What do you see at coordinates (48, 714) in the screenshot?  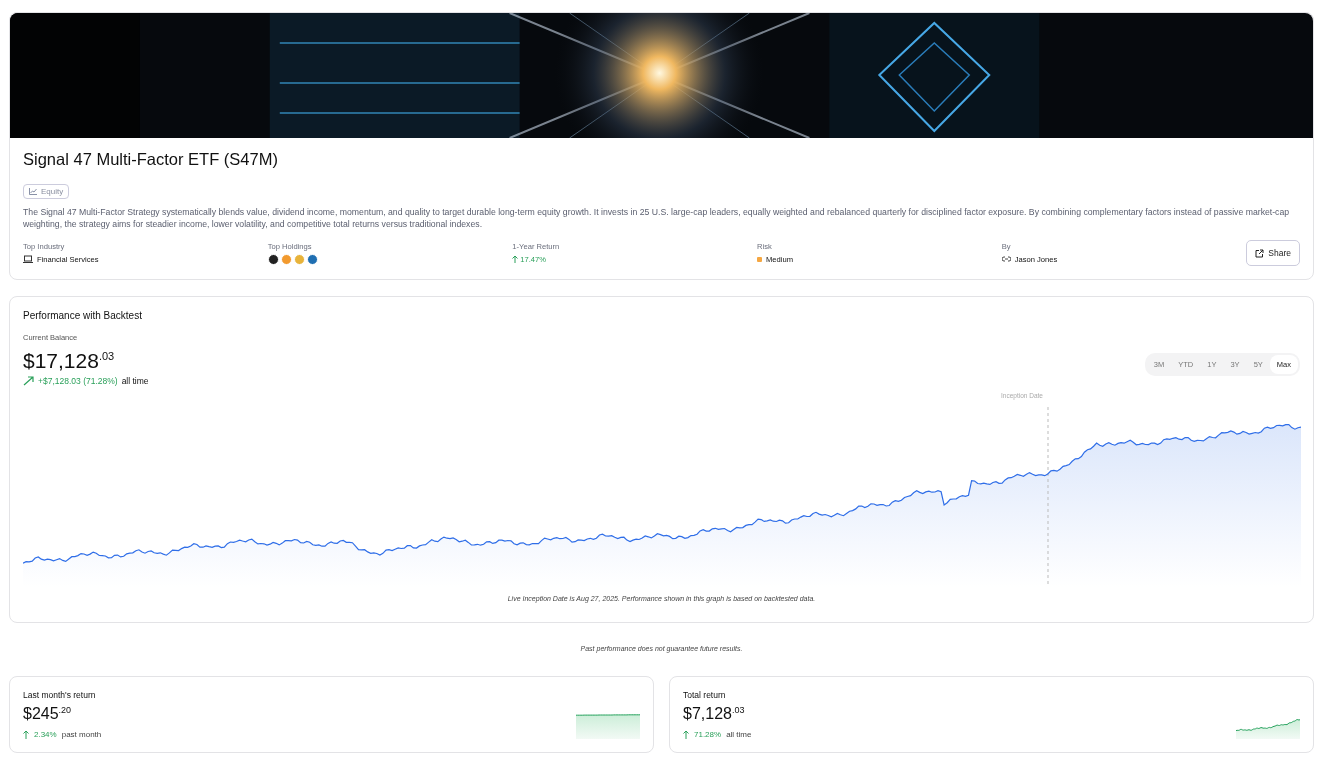 I see `card-amount: $245$^{.20}$` at bounding box center [48, 714].